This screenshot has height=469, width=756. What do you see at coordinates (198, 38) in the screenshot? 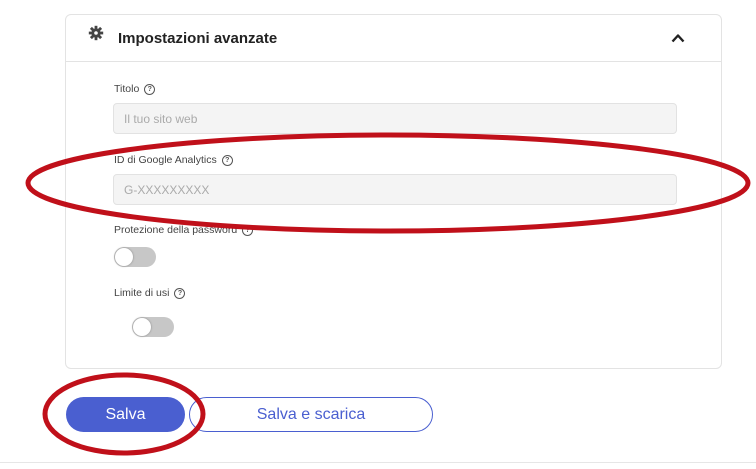
I see `advanced-settings-title: Impostazioni avanzate` at bounding box center [198, 38].